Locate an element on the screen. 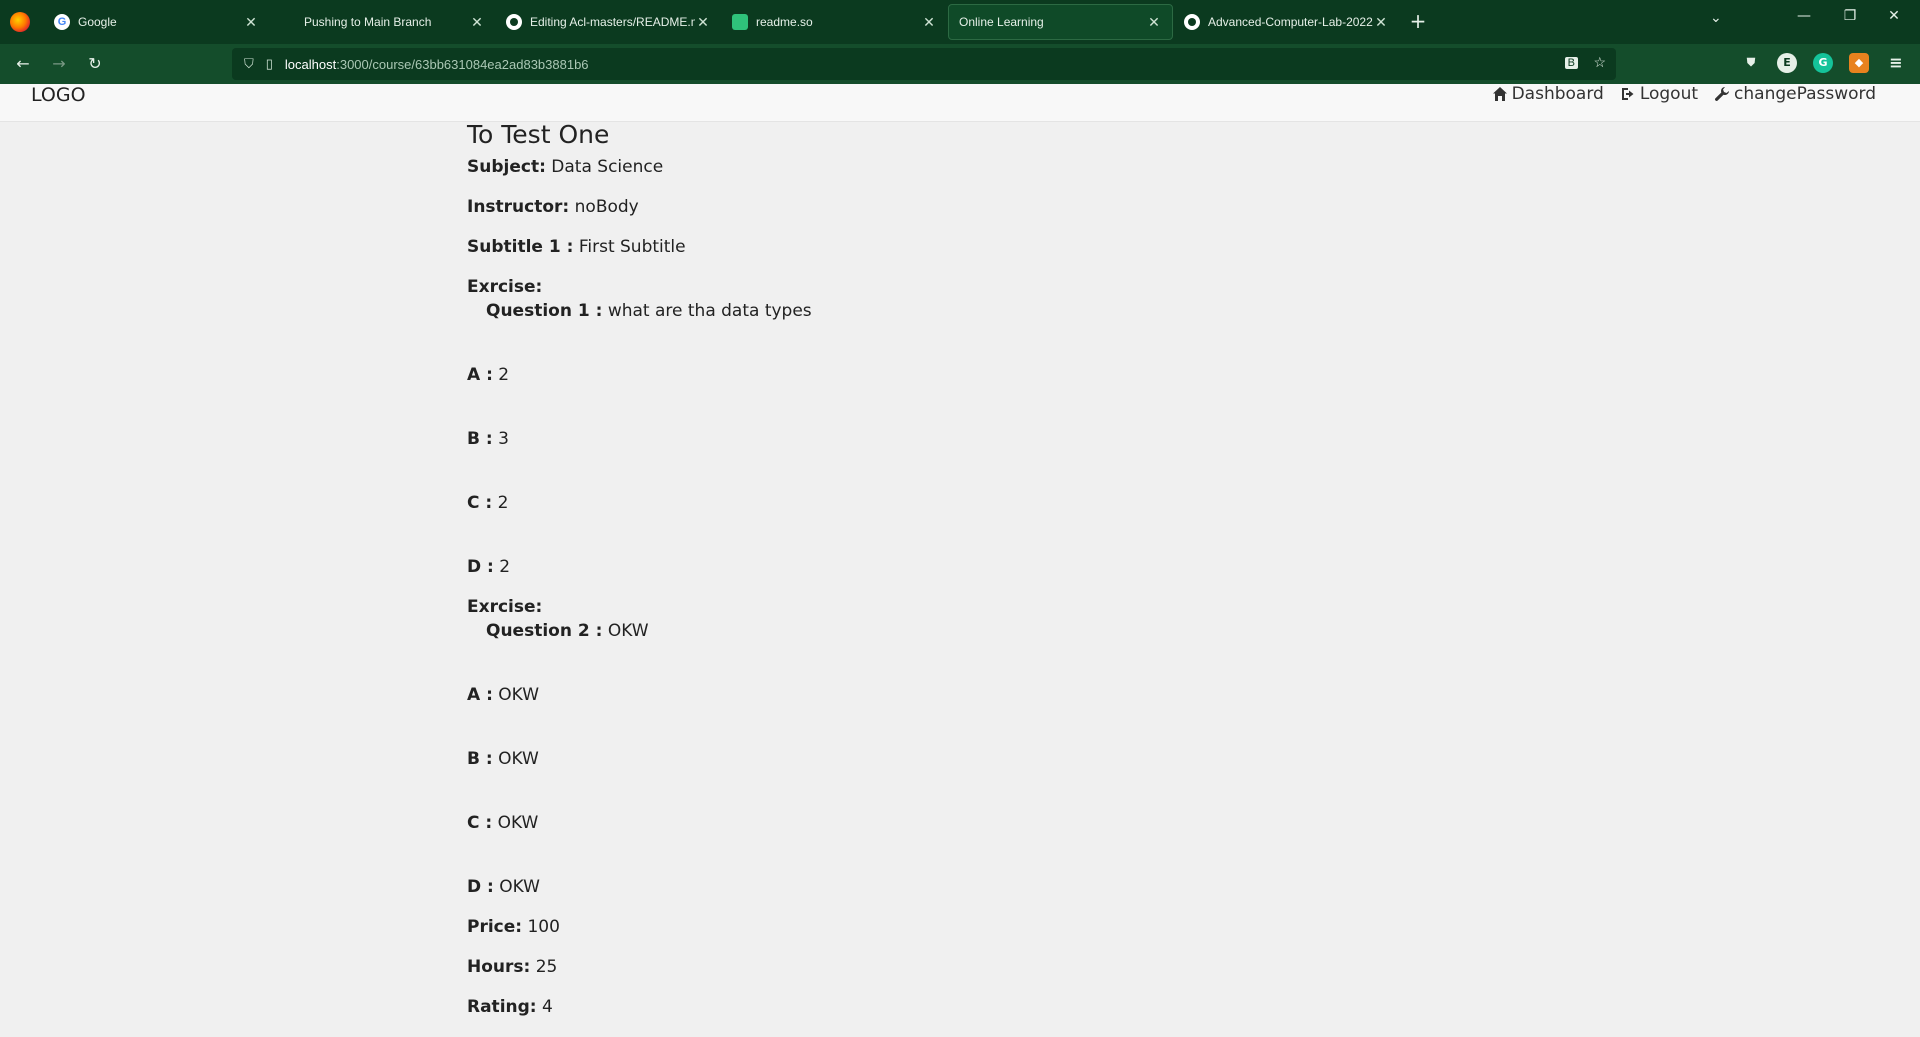  dashboard-link: Dashboard is located at coordinates (1548, 94).